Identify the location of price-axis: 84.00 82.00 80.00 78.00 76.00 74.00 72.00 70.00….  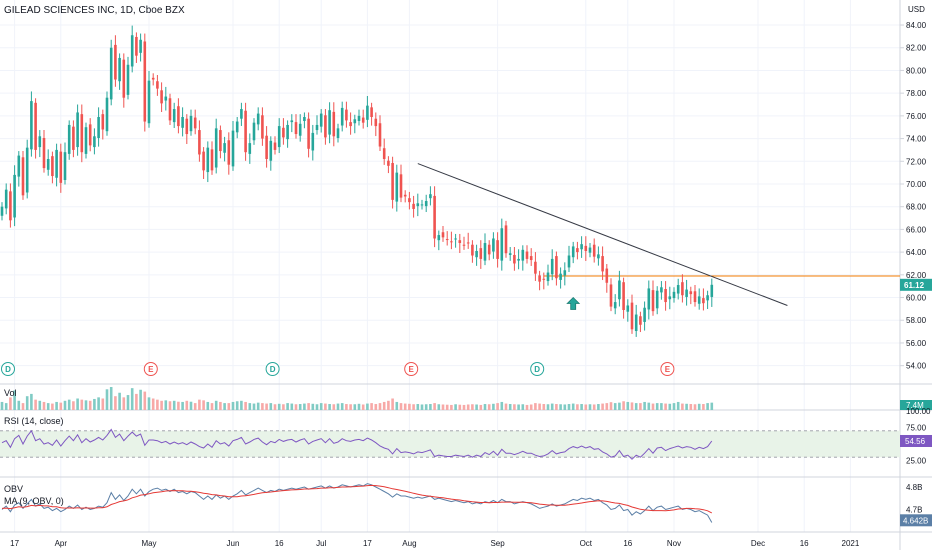
(916, 274).